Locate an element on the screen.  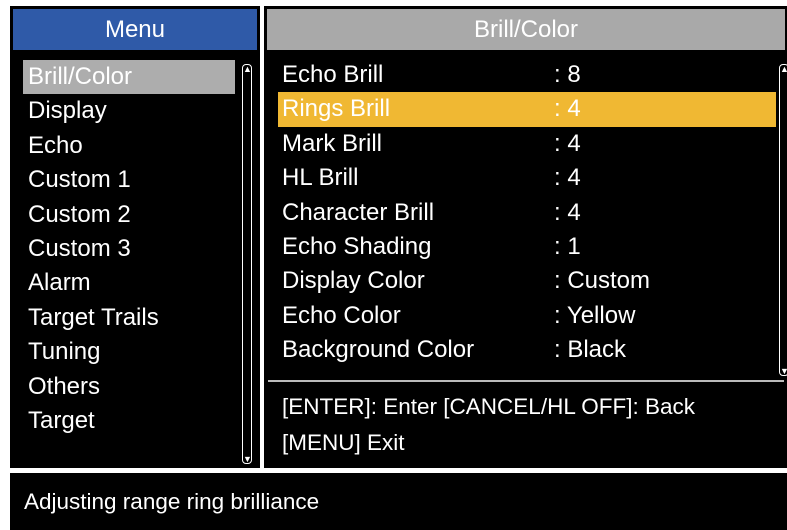
setting-row-echo-shading: Echo Shading : 1 is located at coordinates (528, 247).